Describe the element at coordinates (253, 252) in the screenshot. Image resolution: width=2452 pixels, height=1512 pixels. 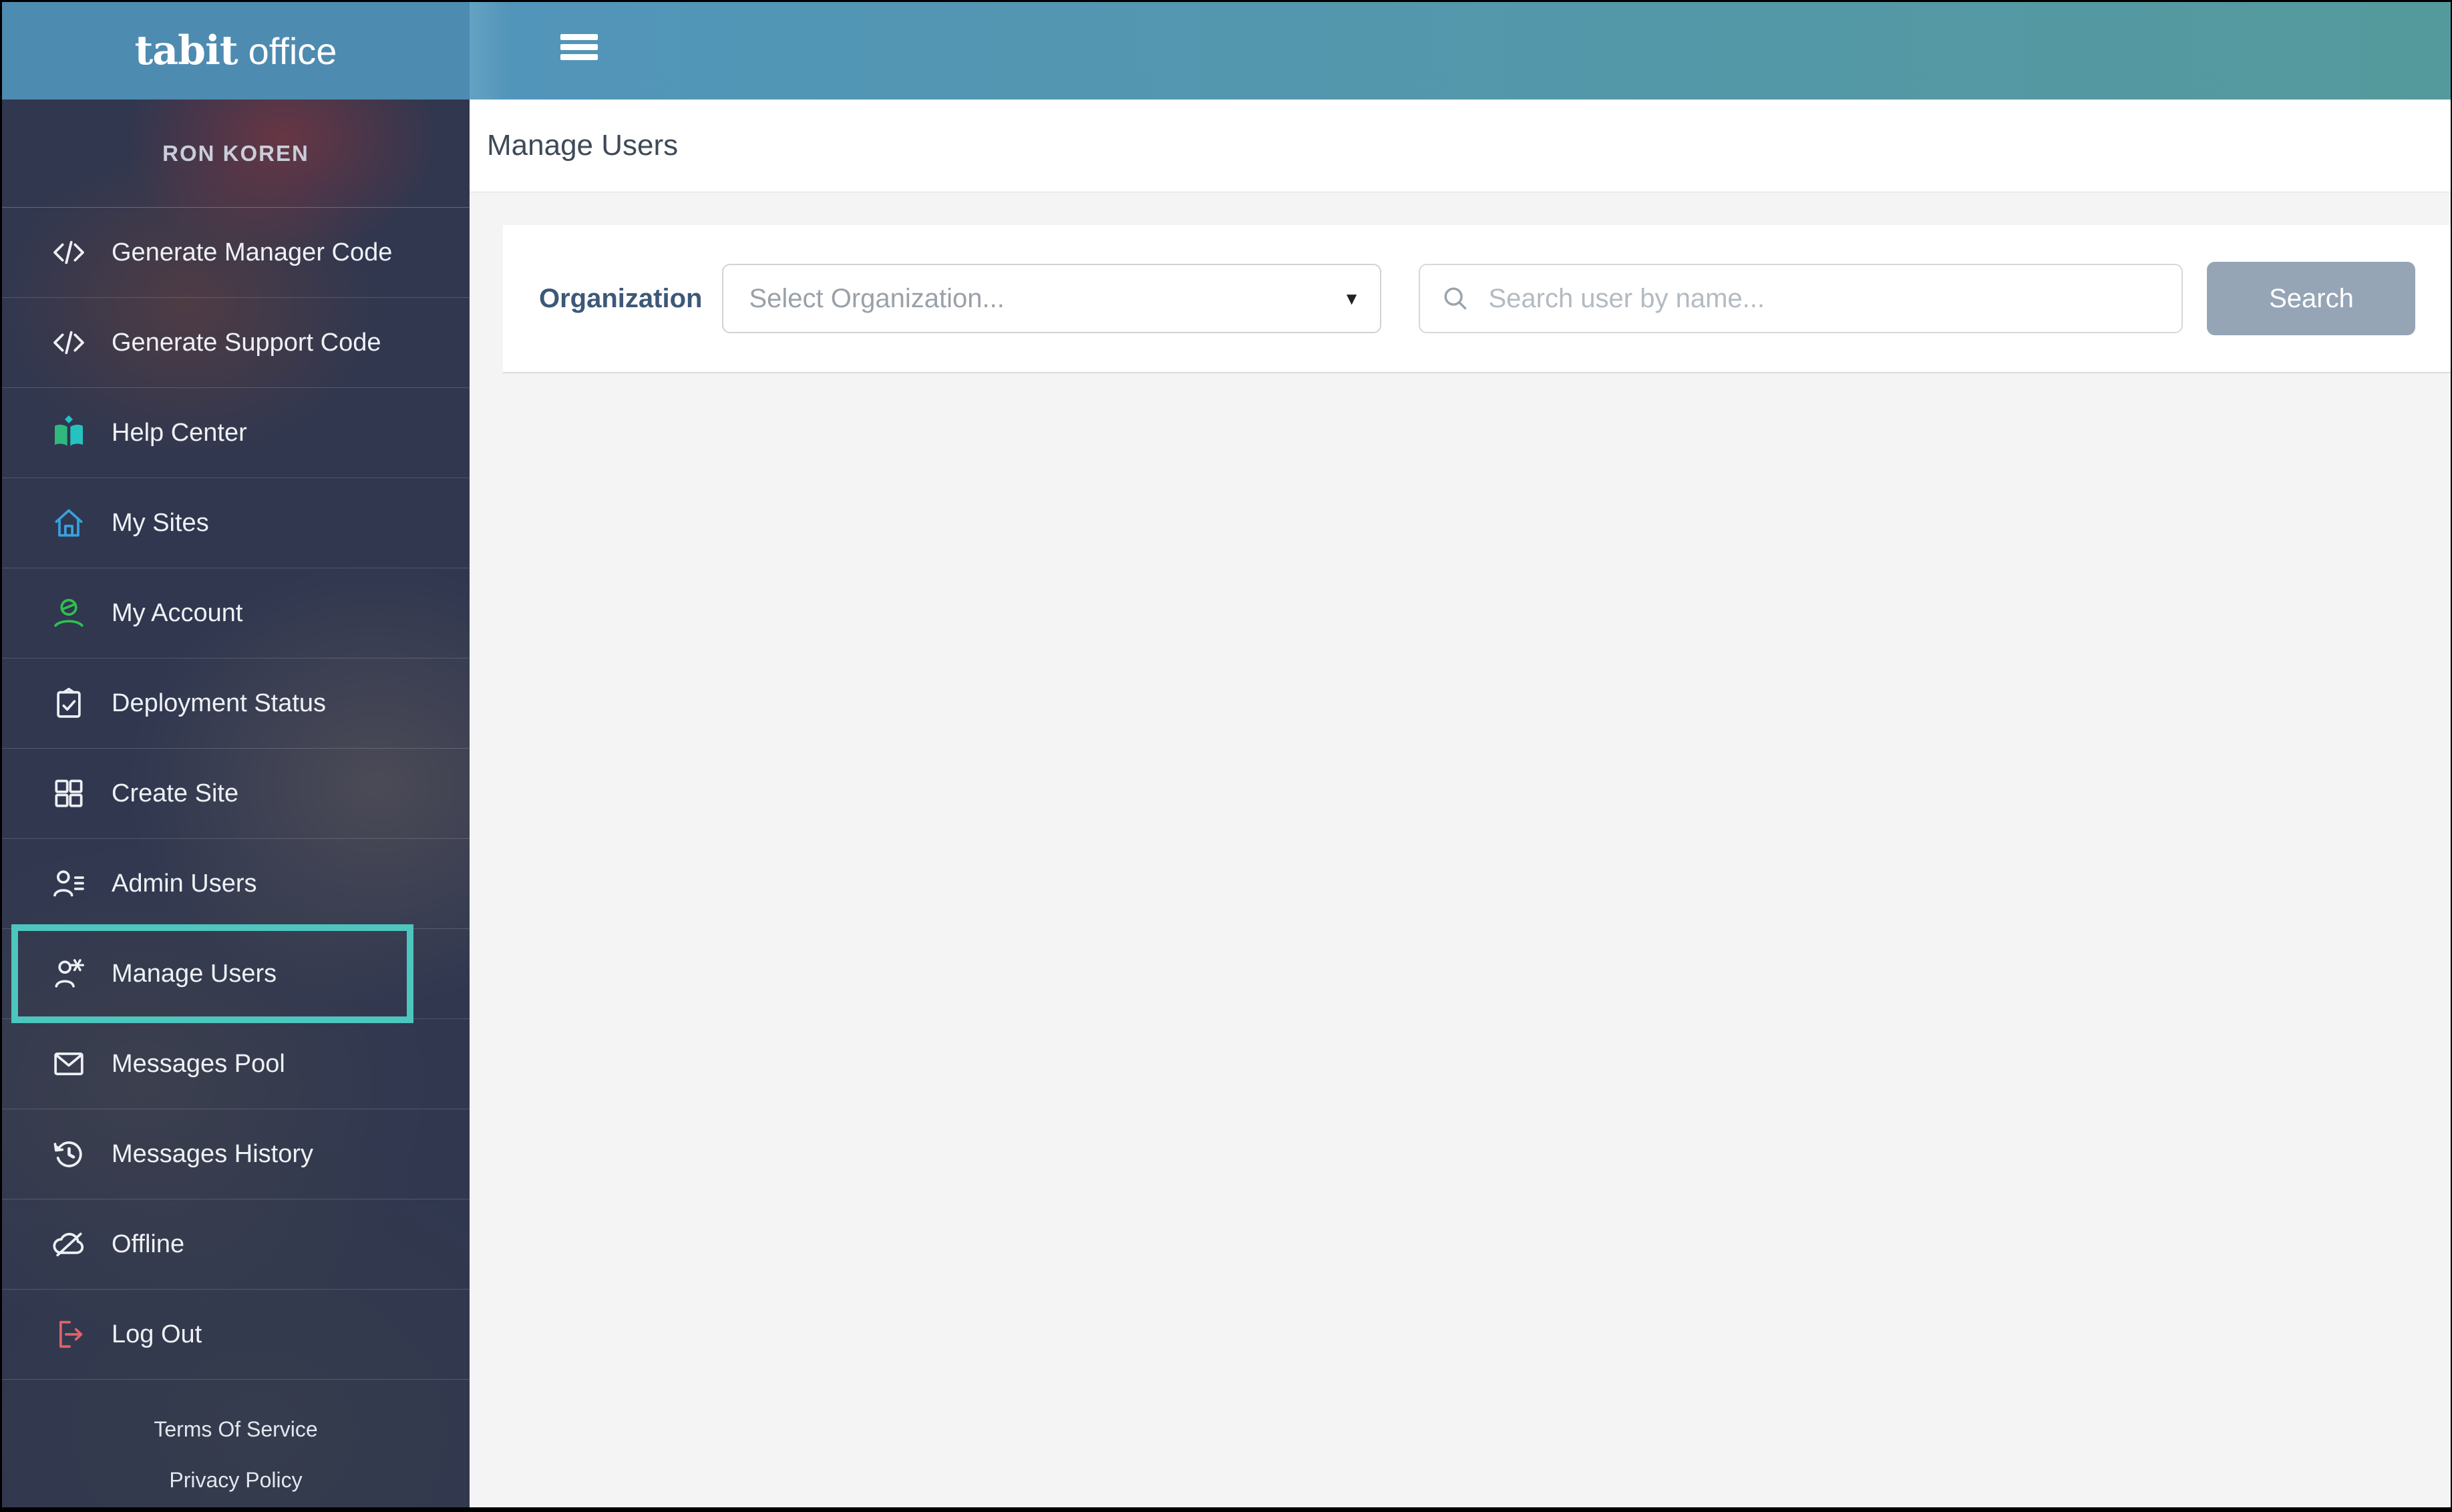
I see `sidebar-item-label: Generate Manager Code` at that location.